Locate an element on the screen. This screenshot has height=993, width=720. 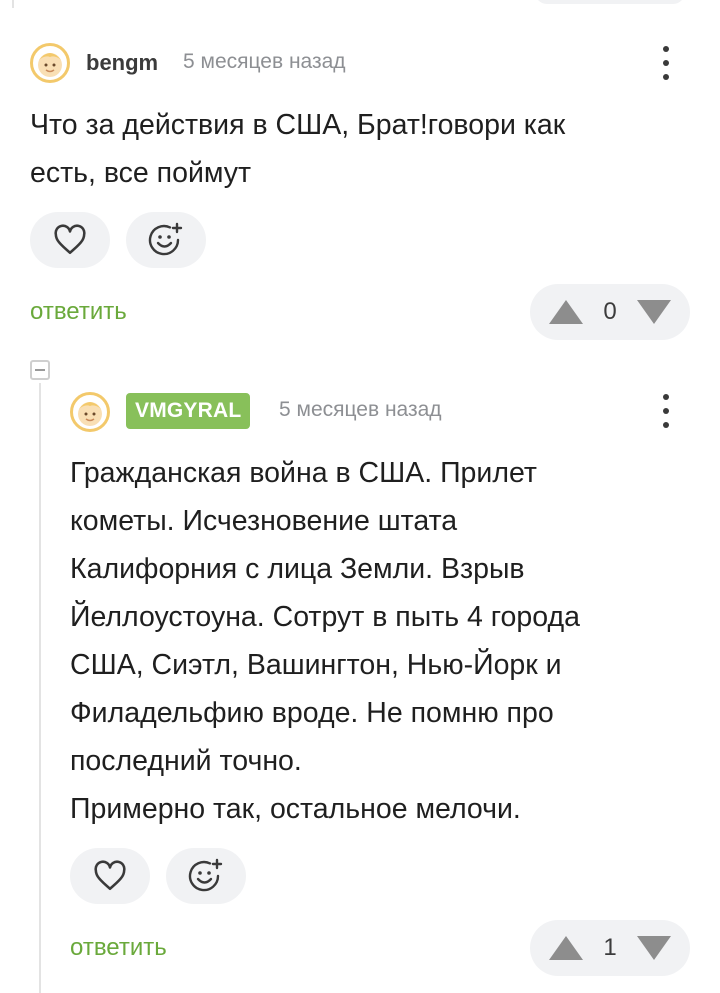
vote-score: 0 is located at coordinates (610, 311).